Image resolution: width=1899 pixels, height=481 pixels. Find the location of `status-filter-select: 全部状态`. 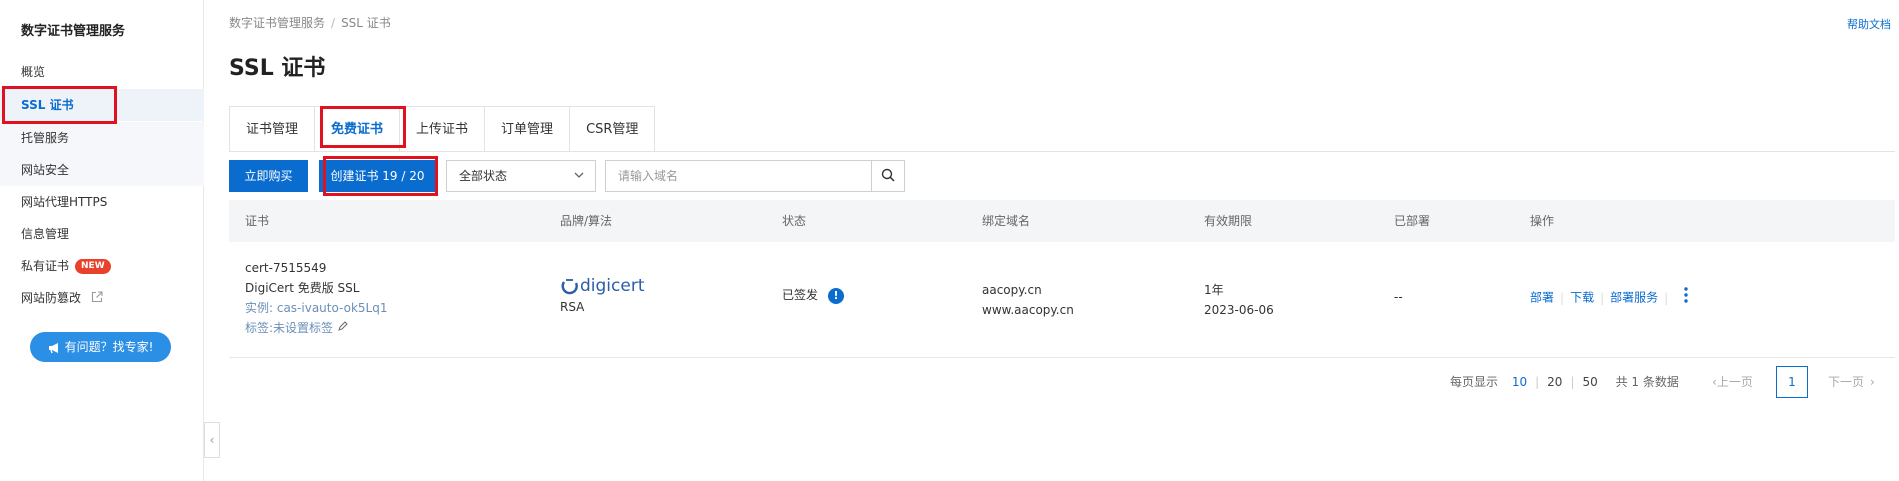

status-filter-select: 全部状态 is located at coordinates (521, 176).